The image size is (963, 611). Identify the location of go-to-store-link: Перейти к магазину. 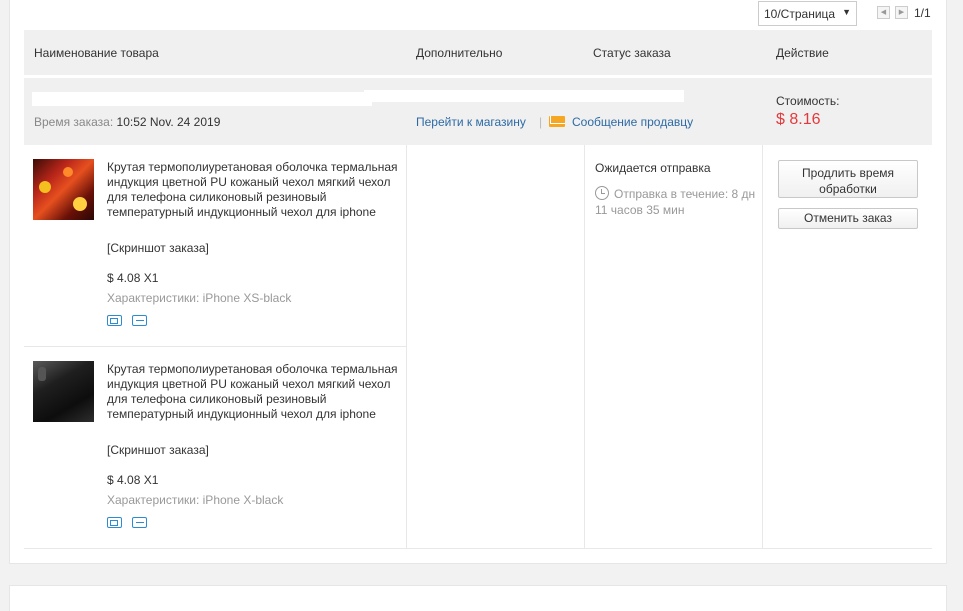
(471, 122).